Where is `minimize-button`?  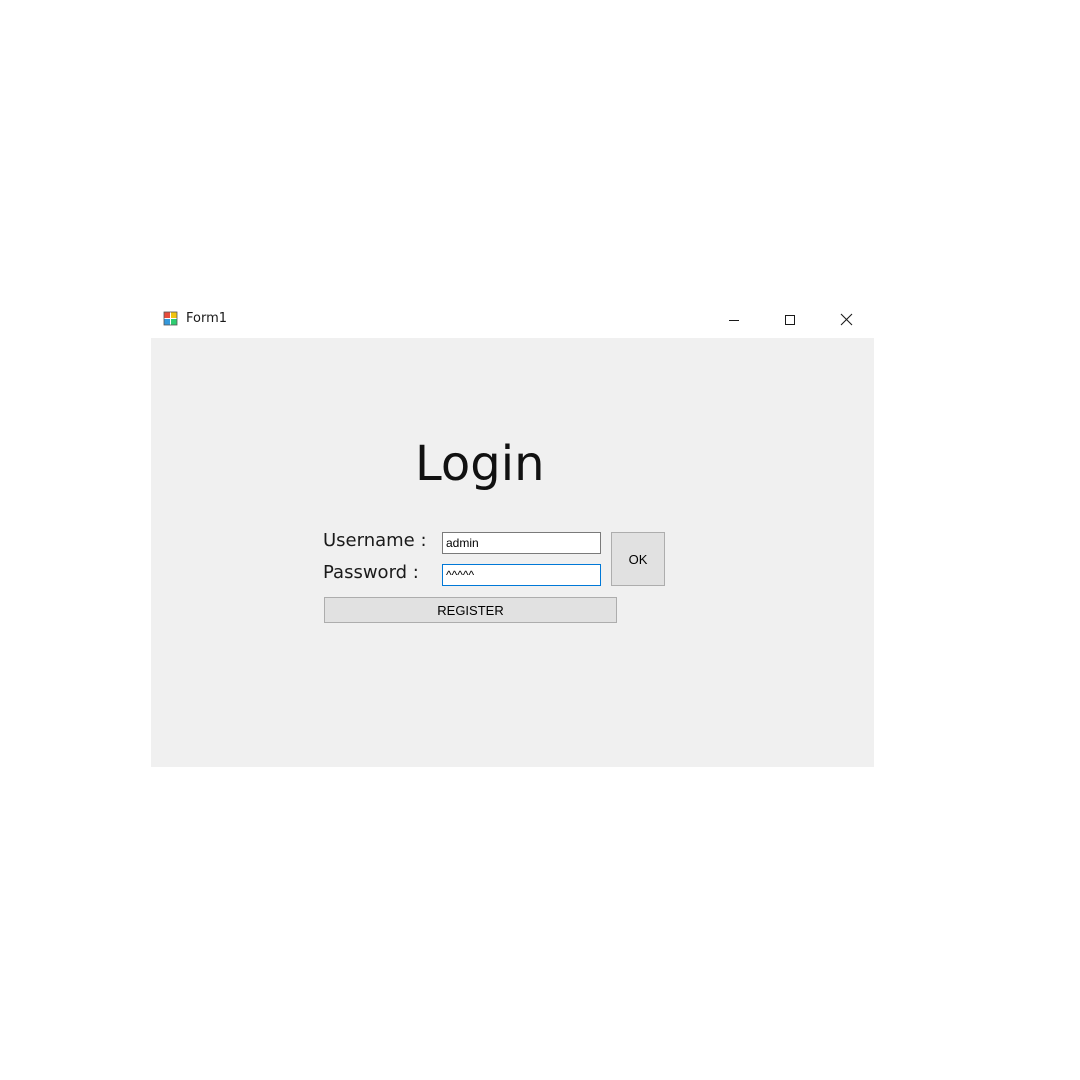 minimize-button is located at coordinates (734, 320).